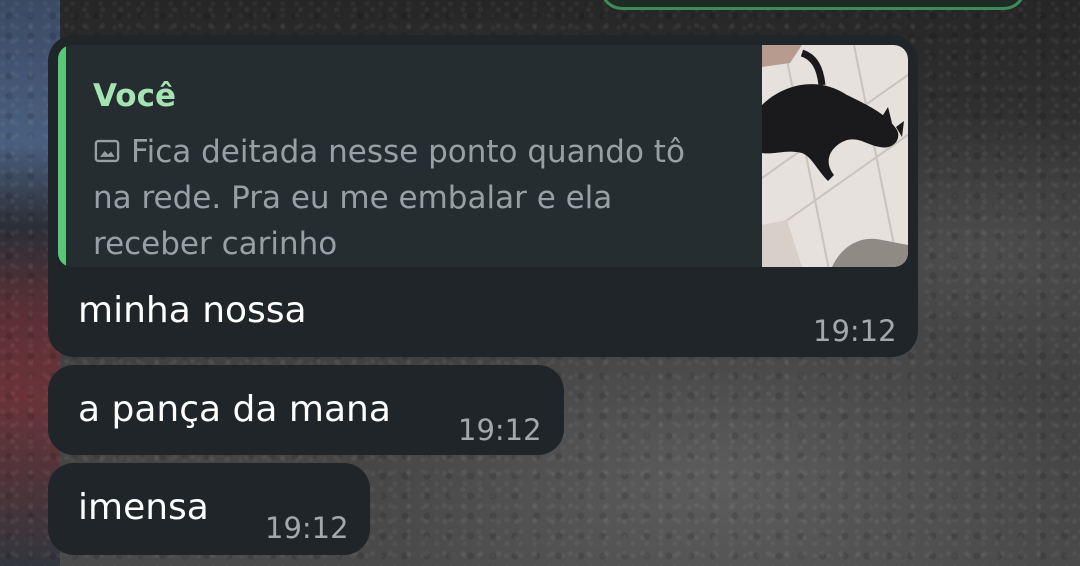  What do you see at coordinates (234, 409) in the screenshot?
I see `message-text: a pança da mana` at bounding box center [234, 409].